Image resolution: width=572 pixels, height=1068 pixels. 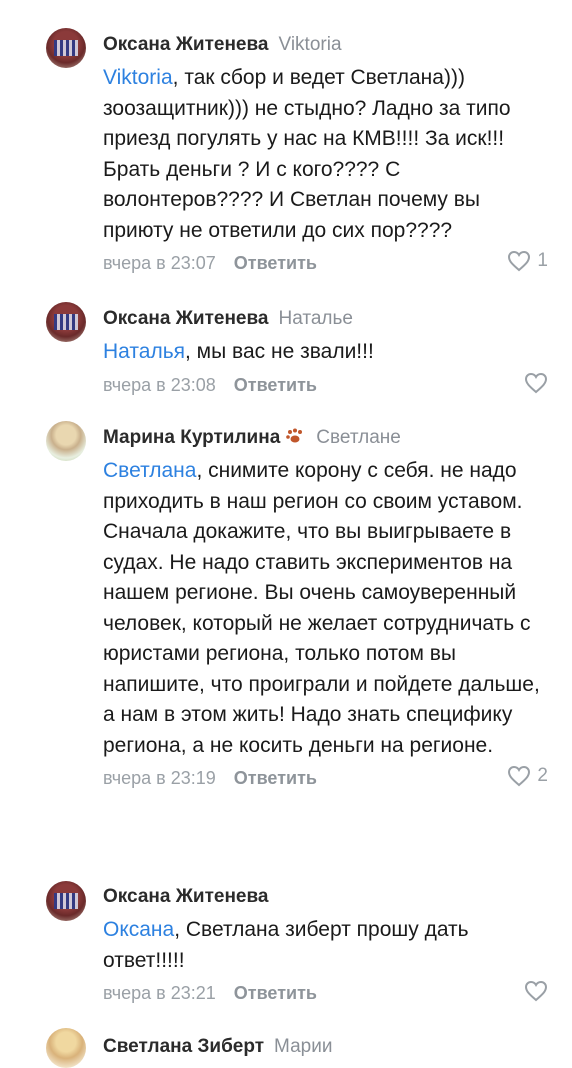 What do you see at coordinates (542, 775) in the screenshot?
I see `like-count: 2` at bounding box center [542, 775].